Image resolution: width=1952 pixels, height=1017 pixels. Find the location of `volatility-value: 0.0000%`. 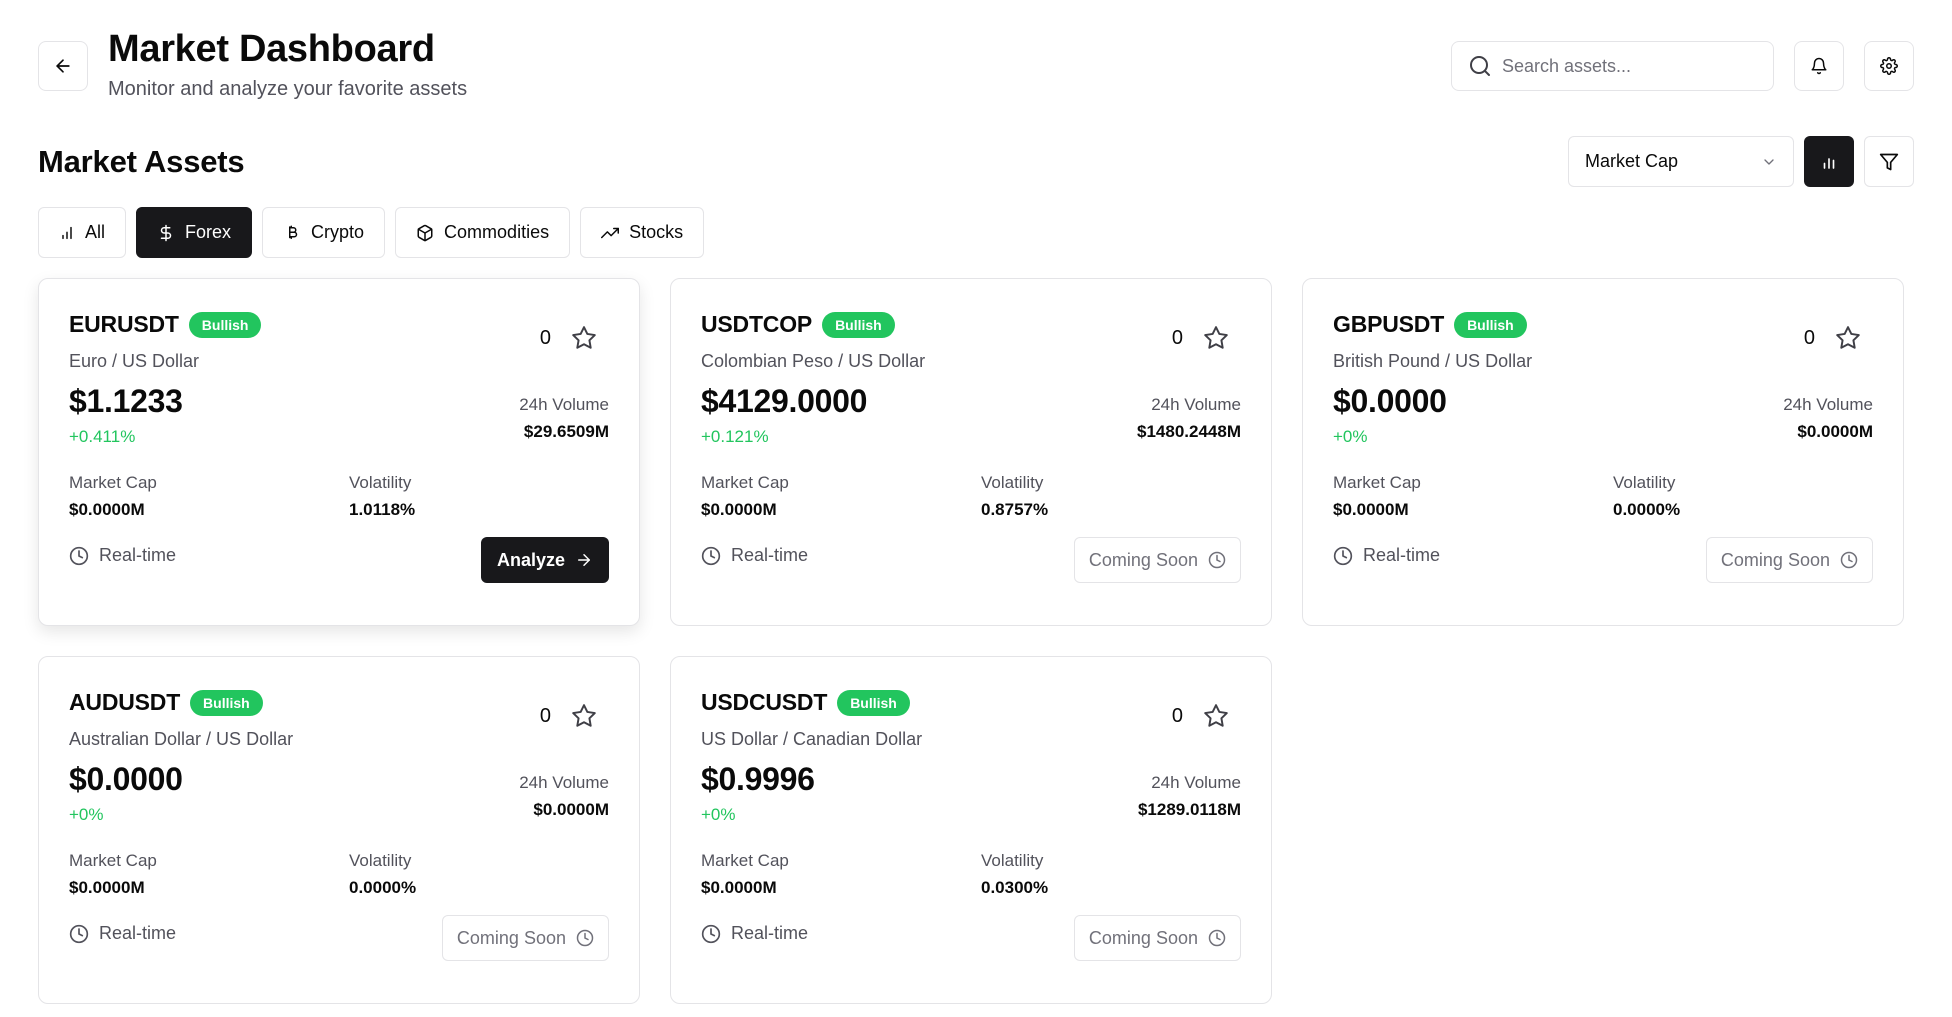

volatility-value: 0.0000% is located at coordinates (383, 887).